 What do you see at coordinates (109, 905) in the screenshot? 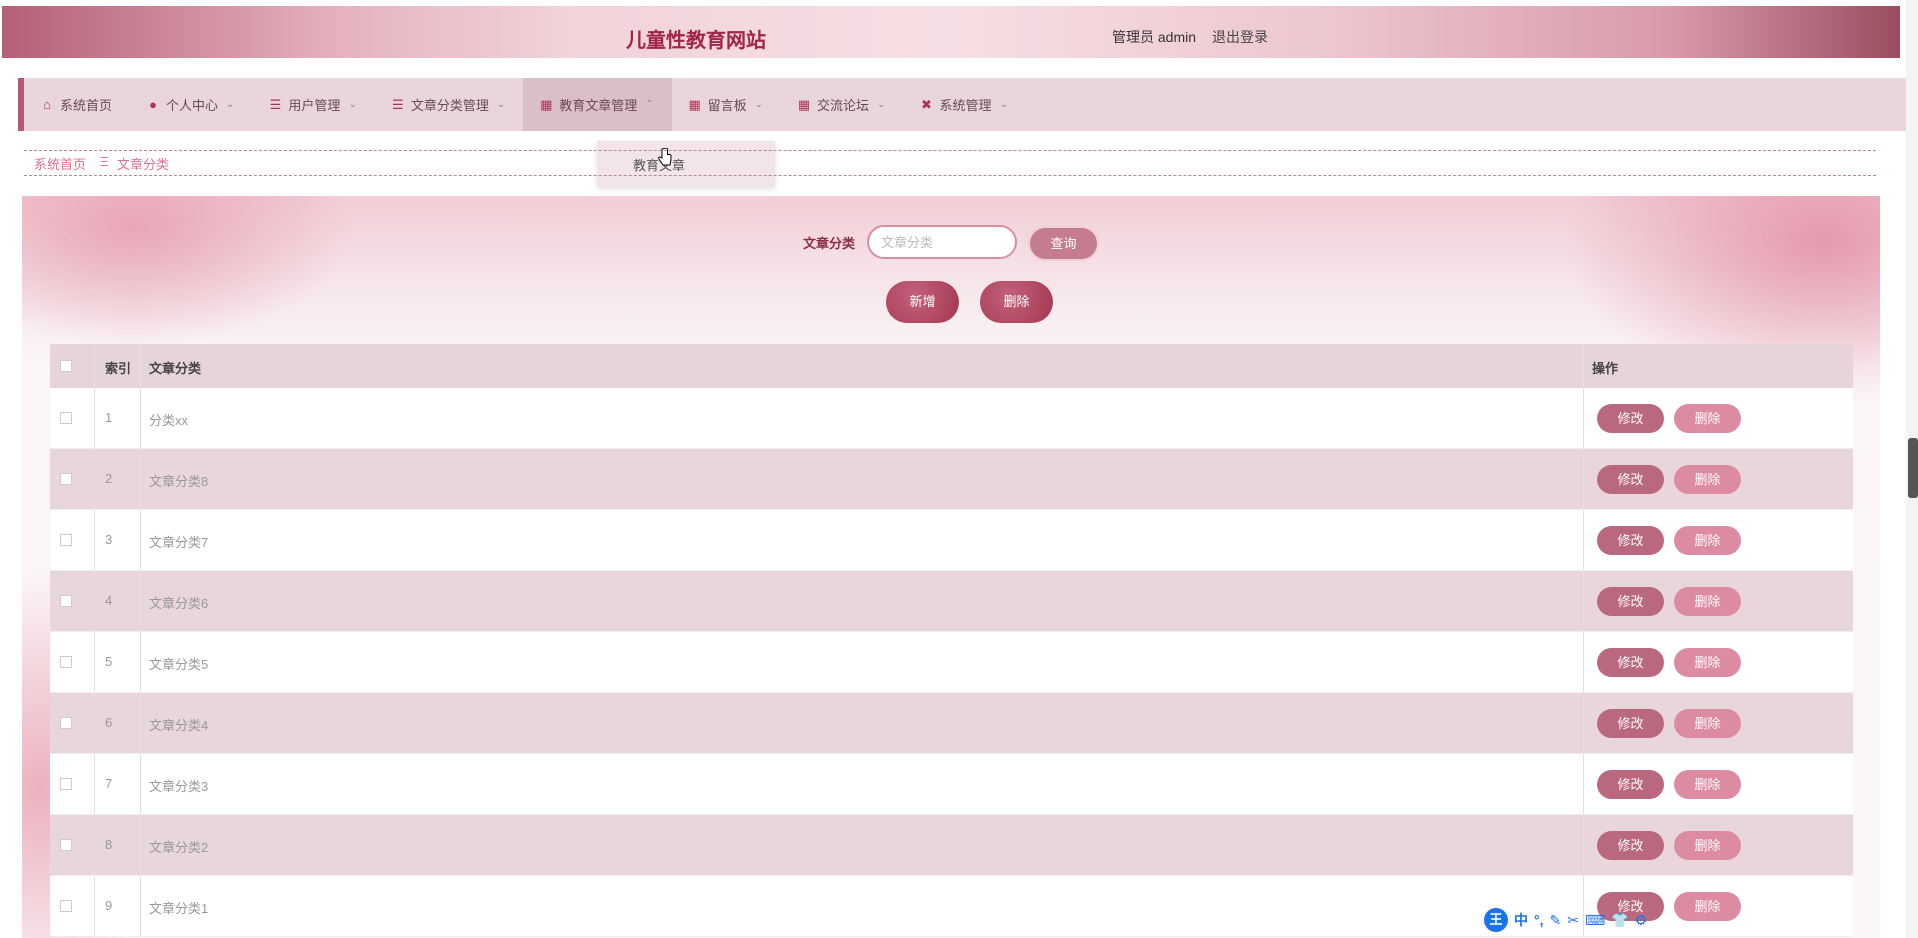
I see `row-index: 9` at bounding box center [109, 905].